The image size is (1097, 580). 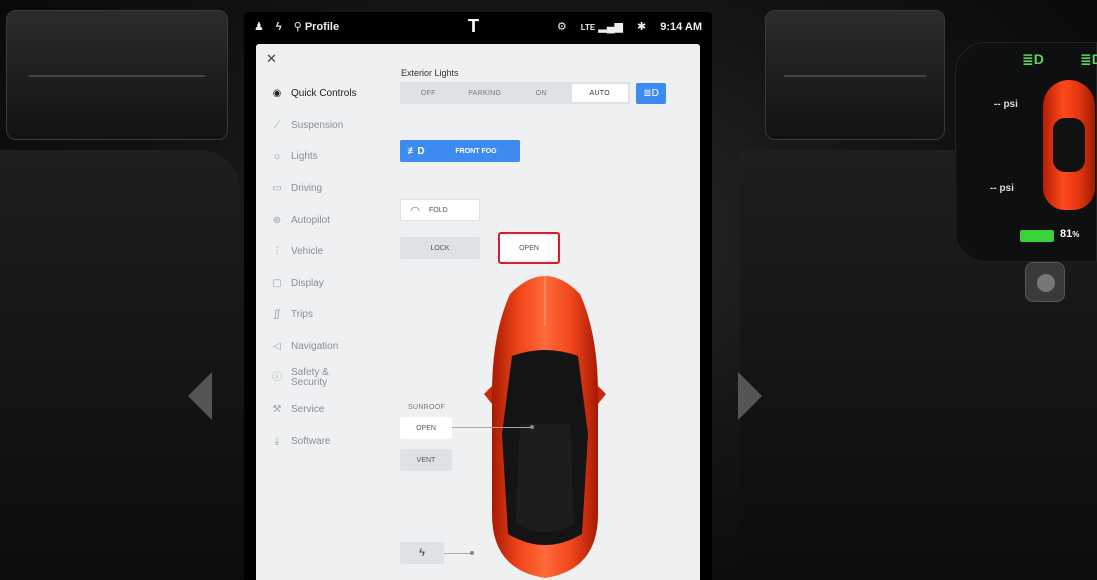 I want to click on menu-item-suspension: ⟋ Suspension, so click(x=325, y=126).